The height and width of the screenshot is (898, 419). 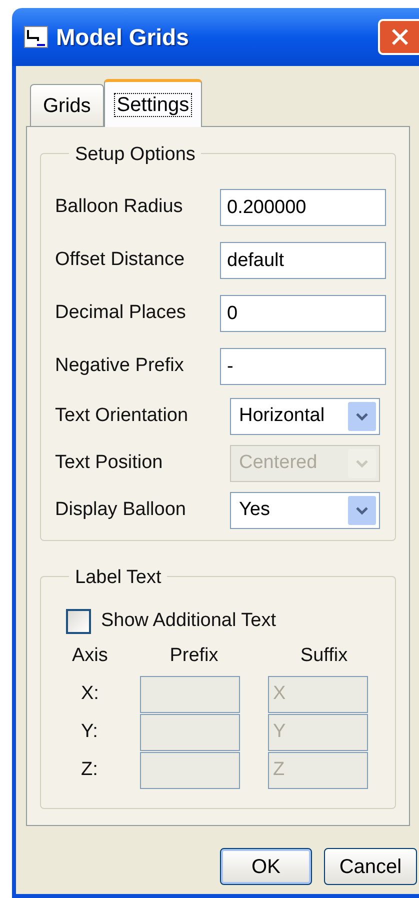 What do you see at coordinates (109, 463) in the screenshot?
I see `field-label: Text Position` at bounding box center [109, 463].